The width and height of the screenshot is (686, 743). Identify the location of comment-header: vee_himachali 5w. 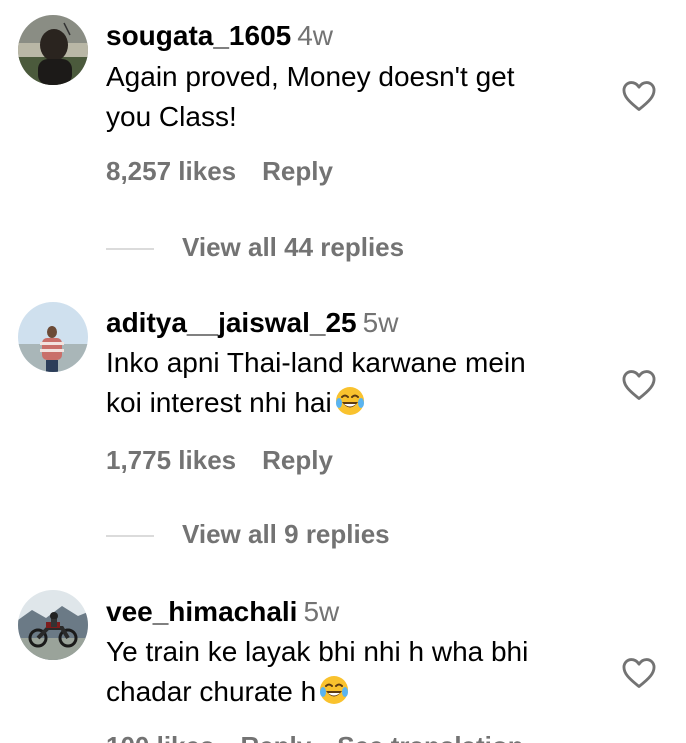
(222, 612).